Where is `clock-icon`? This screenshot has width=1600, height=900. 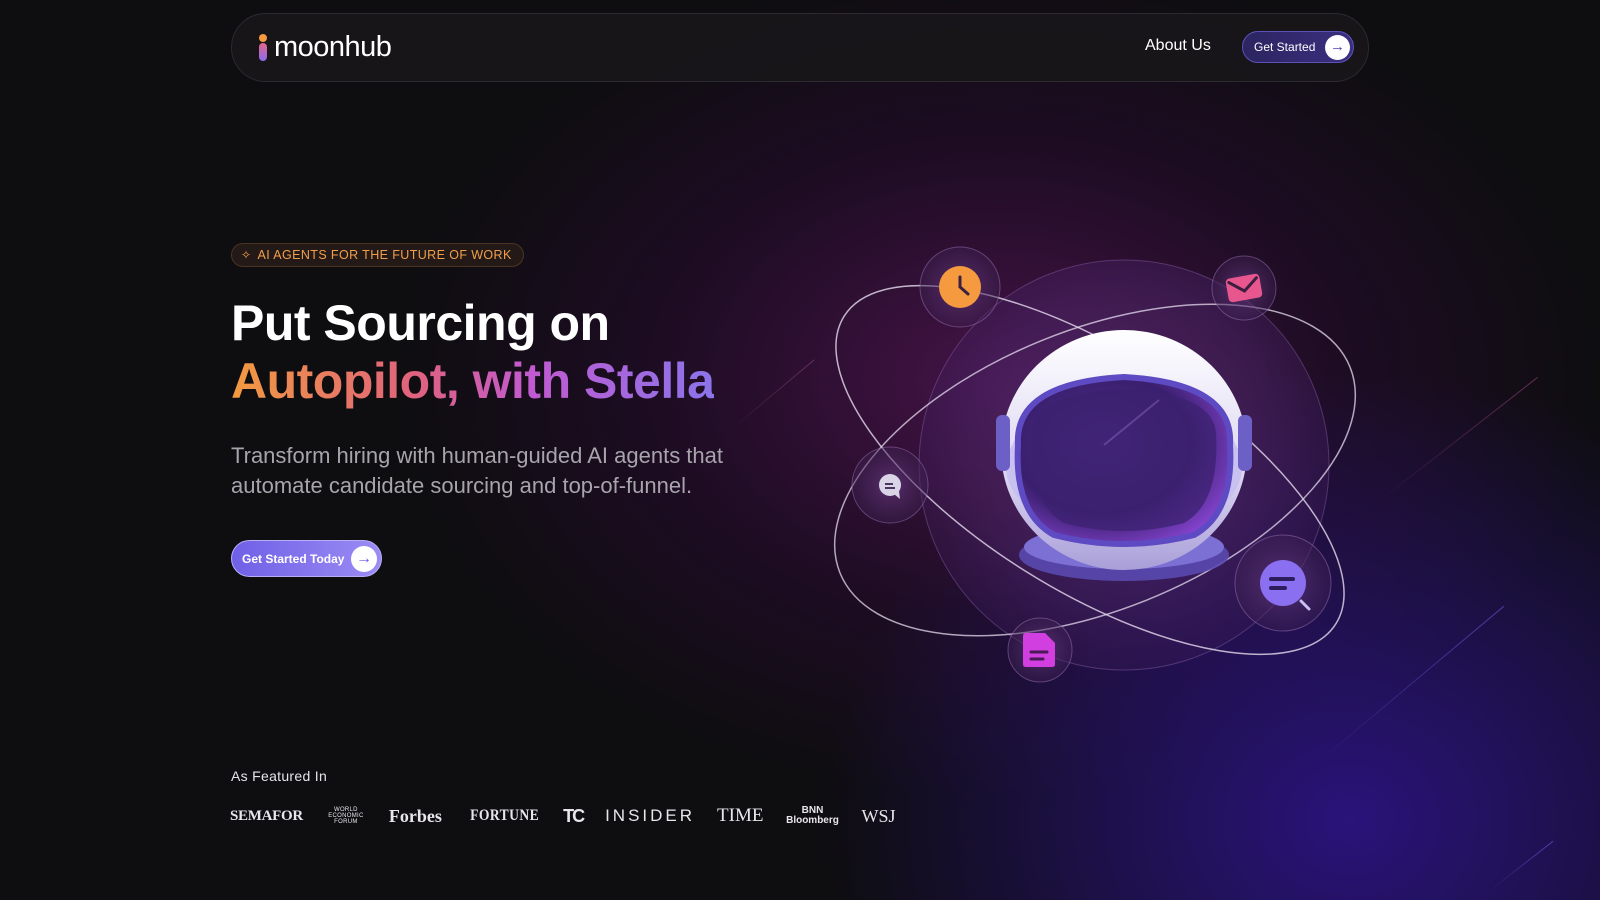 clock-icon is located at coordinates (960, 287).